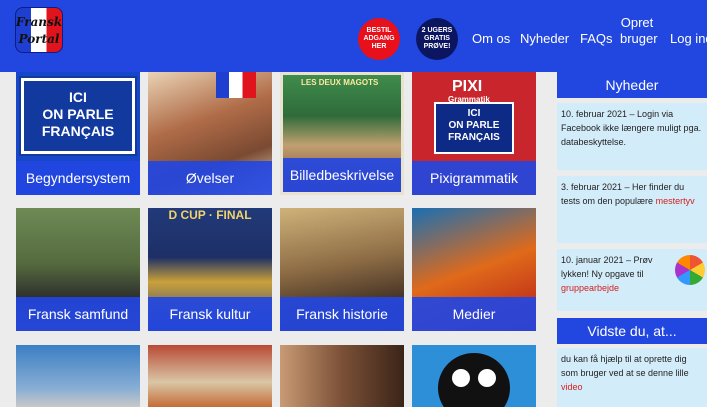 The width and height of the screenshot is (707, 407). What do you see at coordinates (461, 378) in the screenshot?
I see `penguin-eye-left` at bounding box center [461, 378].